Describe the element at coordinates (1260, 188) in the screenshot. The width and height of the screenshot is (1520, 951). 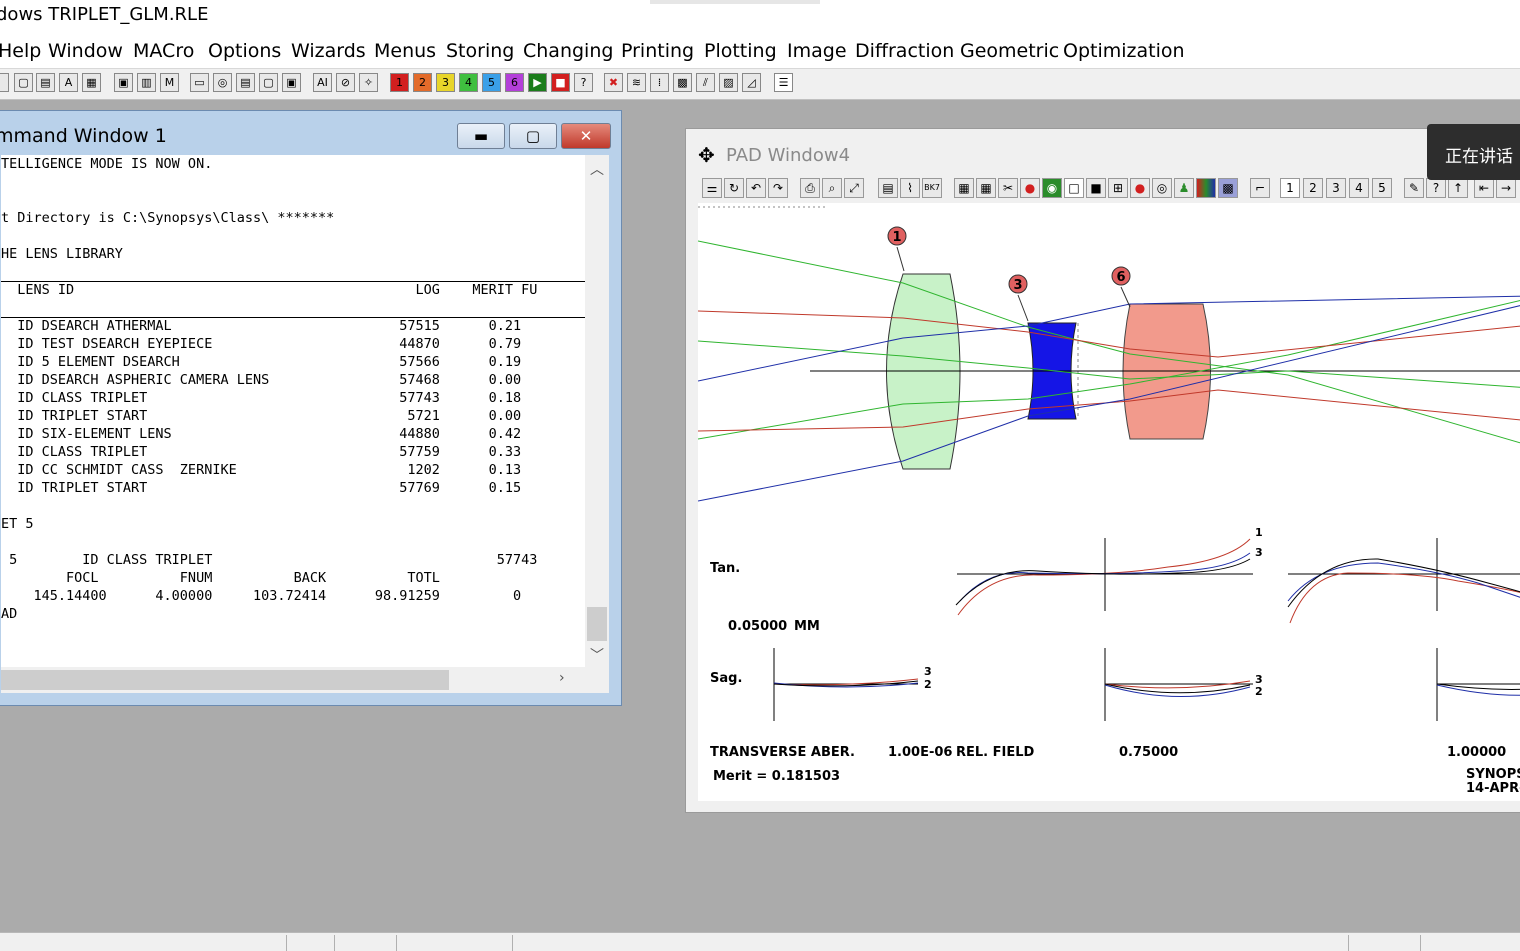
I see `ruler-icon: ⌐` at that location.